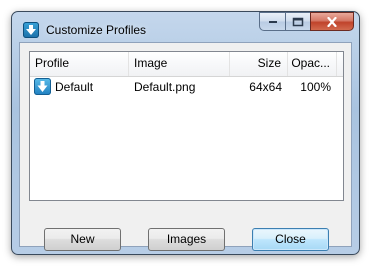 The image size is (372, 275). Describe the element at coordinates (315, 87) in the screenshot. I see `opacity-cell: 100%` at that location.